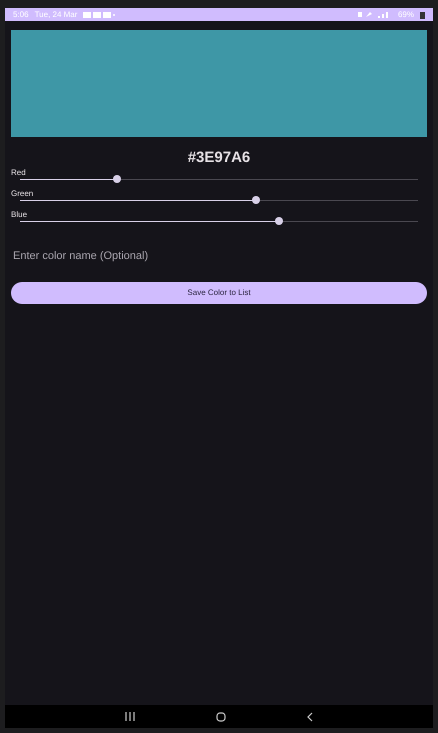  I want to click on save-button: Save Color to List, so click(219, 293).